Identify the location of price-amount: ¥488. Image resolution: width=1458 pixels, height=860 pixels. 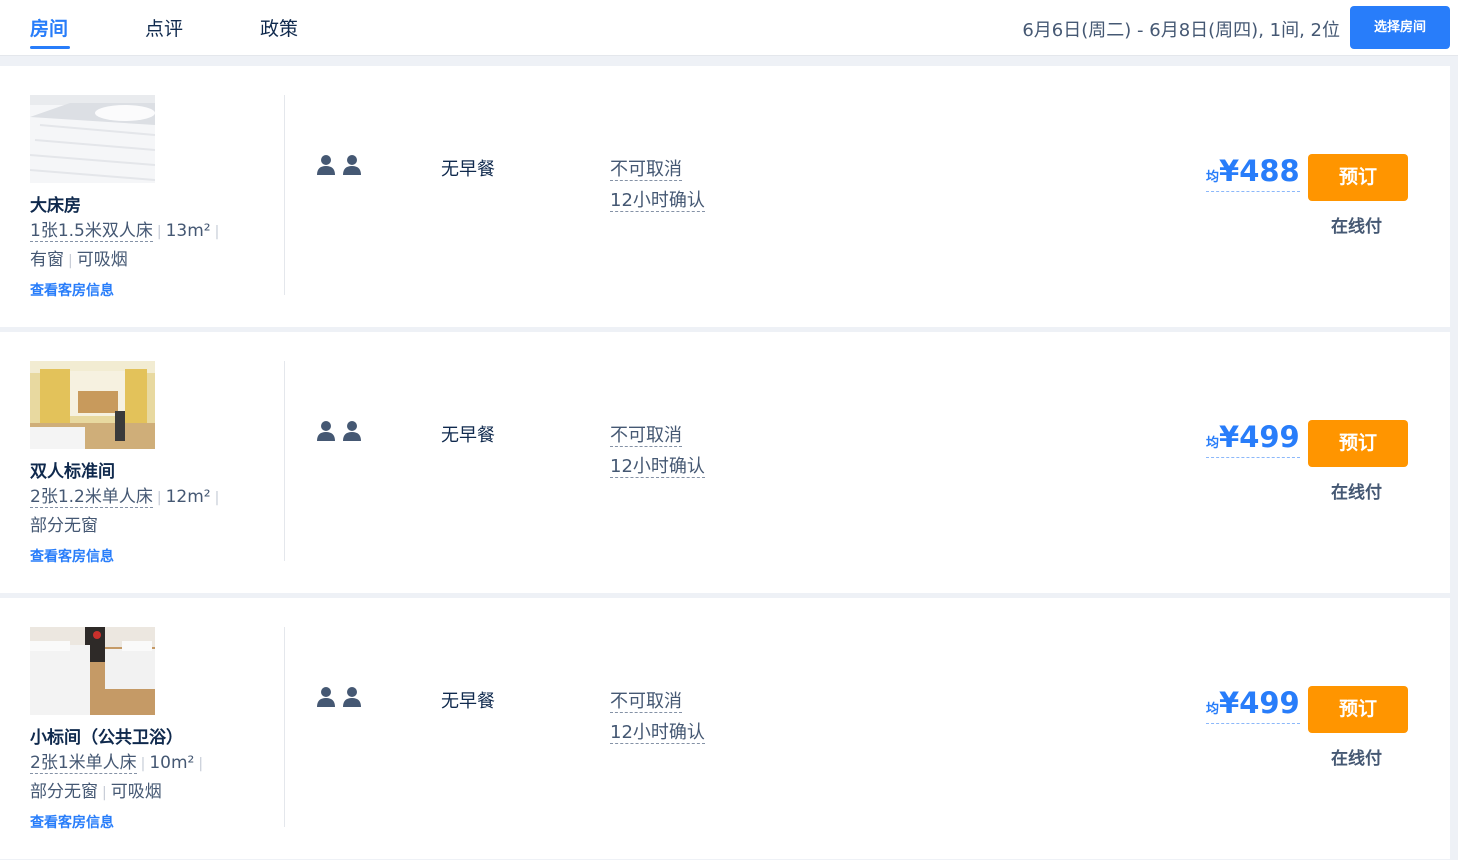
(1259, 171).